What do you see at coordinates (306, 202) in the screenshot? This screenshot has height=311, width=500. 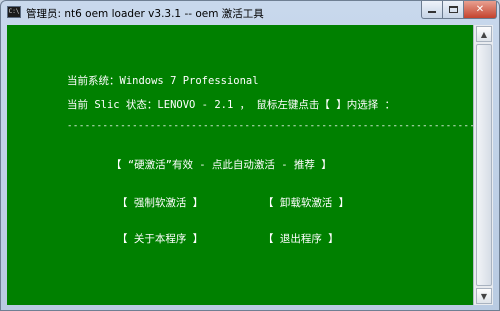 I see `uninstall-soft-activate-option: 【 卸载软激活 】` at bounding box center [306, 202].